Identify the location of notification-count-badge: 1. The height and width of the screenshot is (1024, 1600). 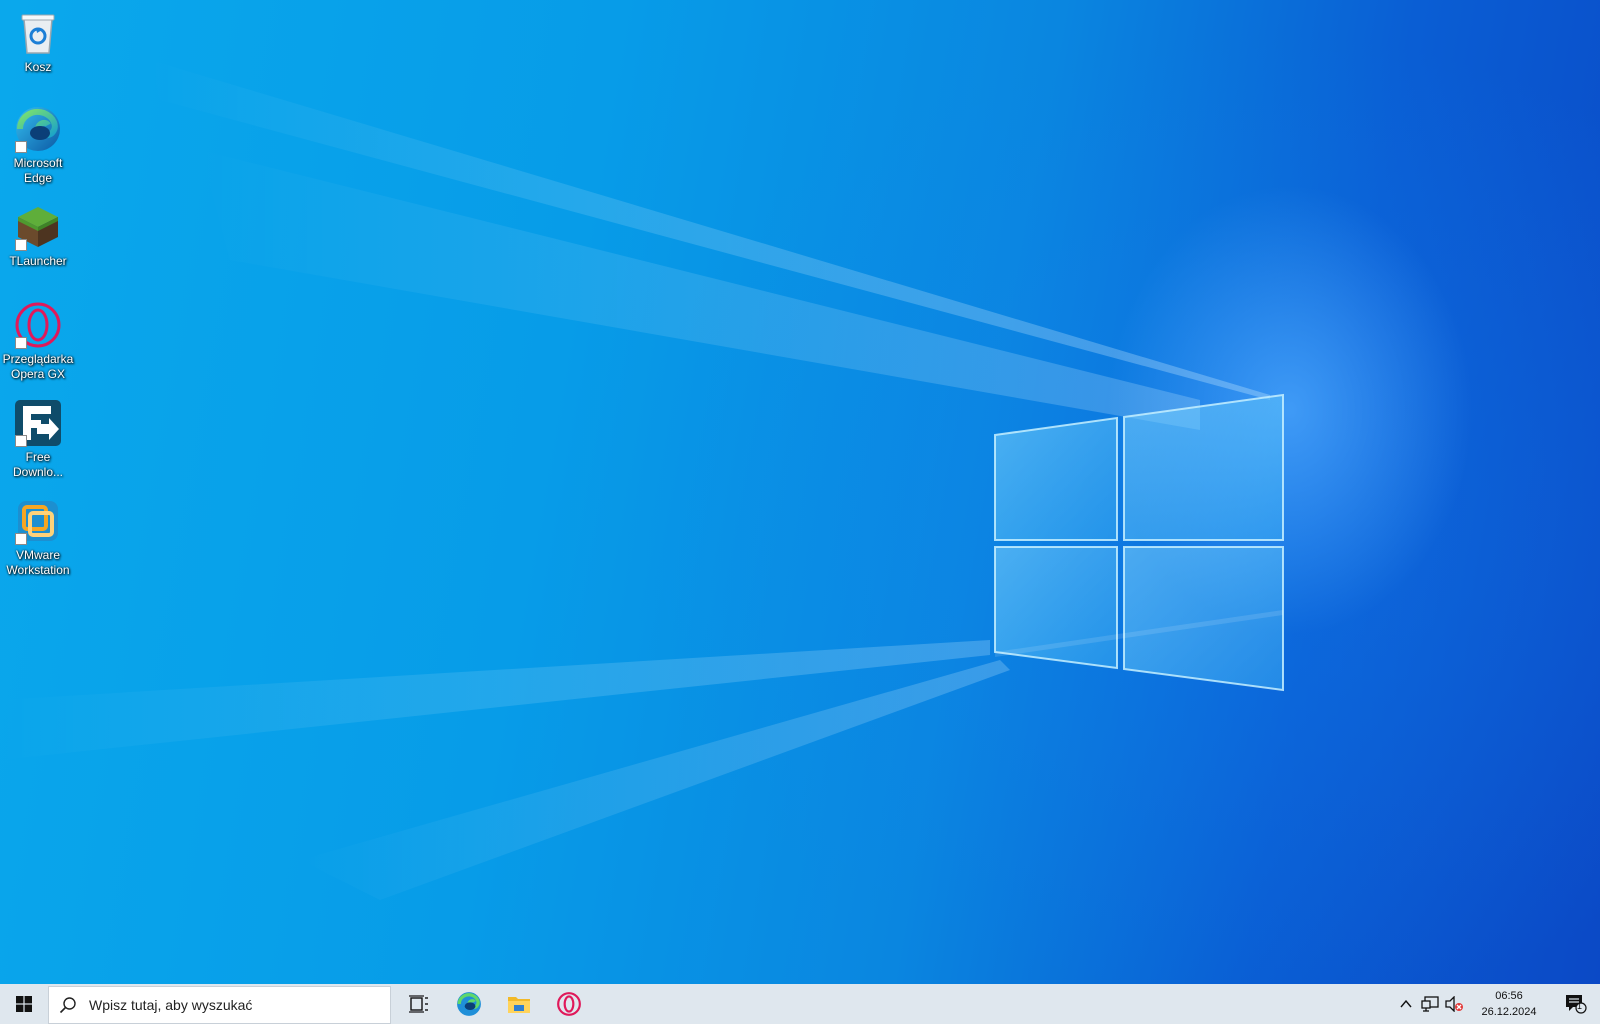
(1580, 1006).